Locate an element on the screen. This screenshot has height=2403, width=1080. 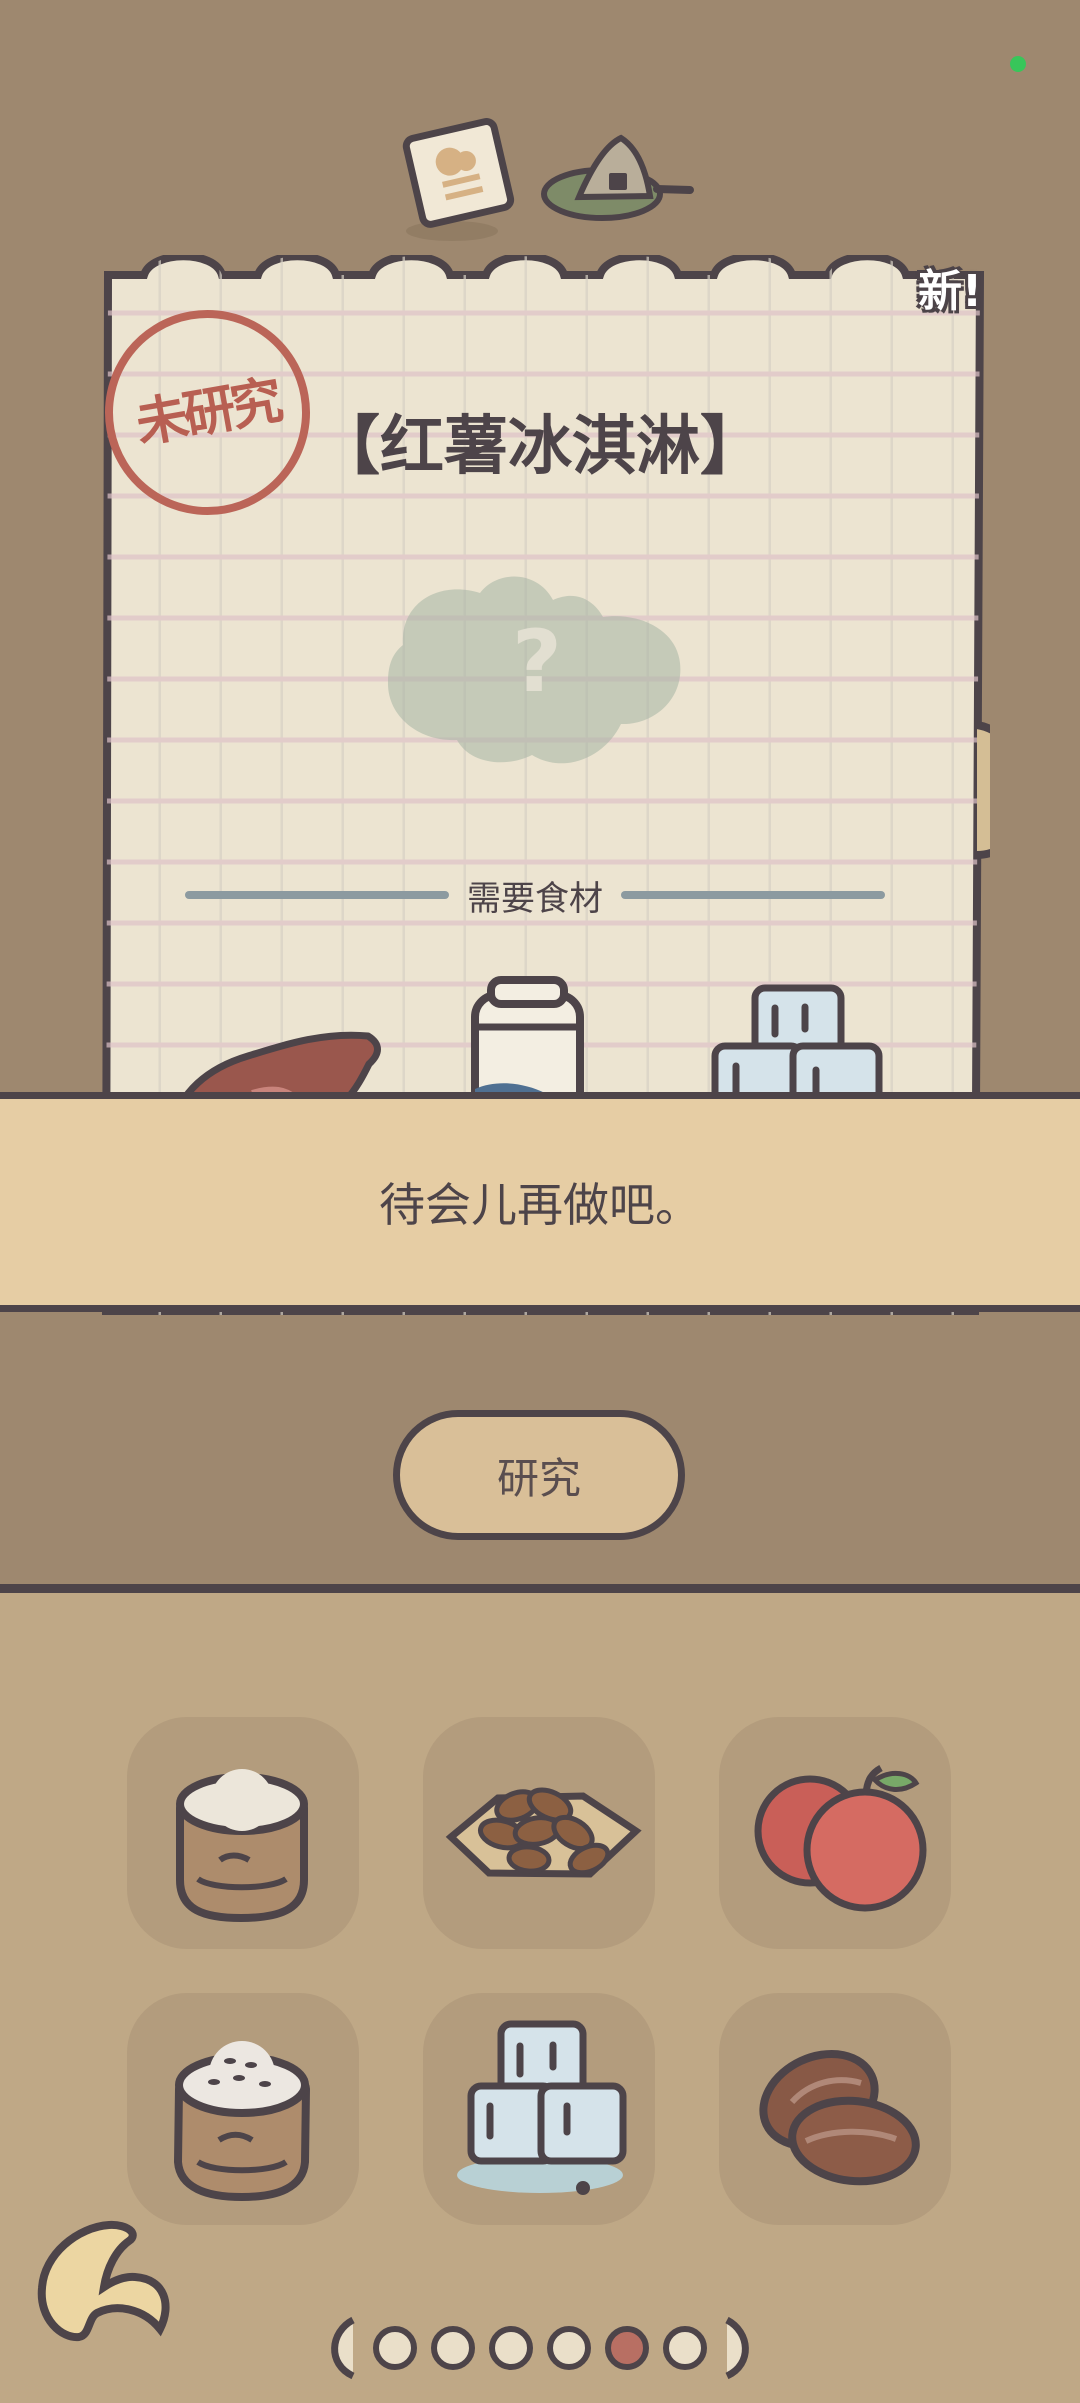
flour-bag-icon is located at coordinates (242, 1846).